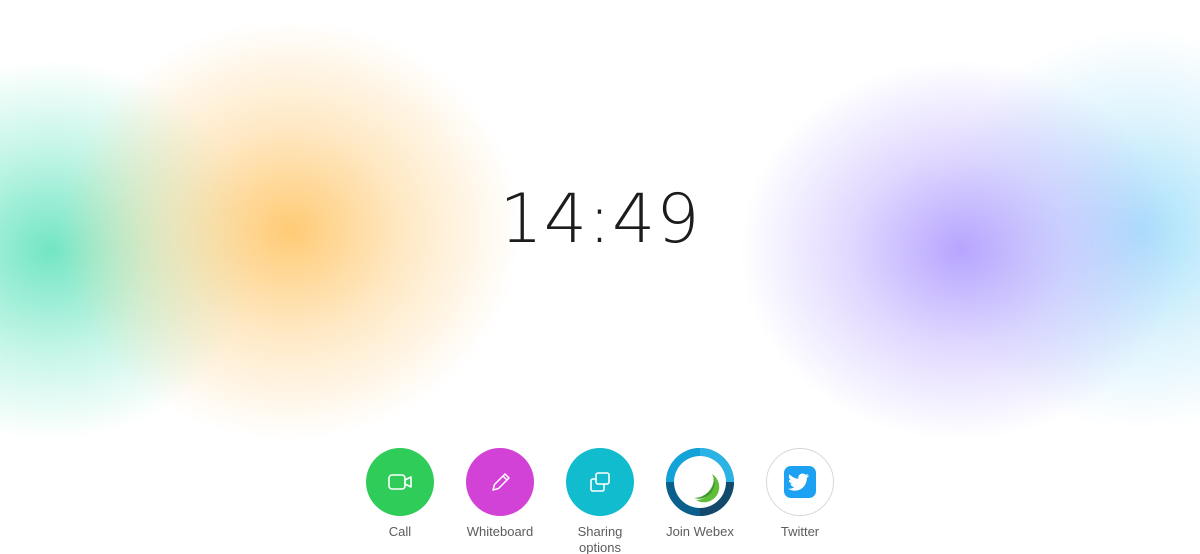 Image resolution: width=1200 pixels, height=554 pixels. I want to click on whiteboard-button: Whiteboard, so click(500, 501).